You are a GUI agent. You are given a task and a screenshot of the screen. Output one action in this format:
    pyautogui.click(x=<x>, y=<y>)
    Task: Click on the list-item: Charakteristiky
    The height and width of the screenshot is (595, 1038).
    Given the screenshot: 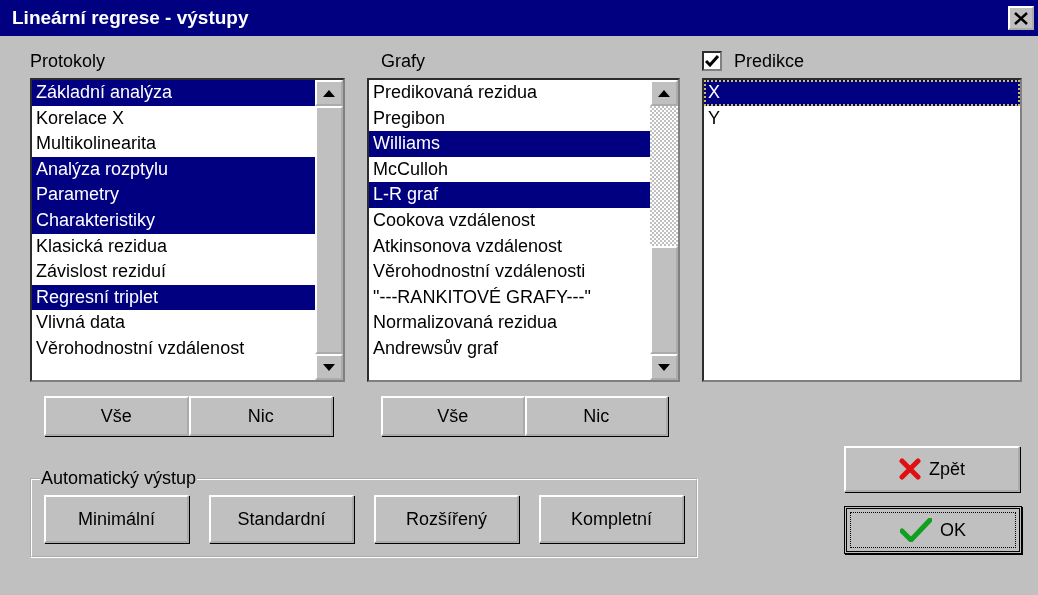 What is the action you would take?
    pyautogui.click(x=173, y=220)
    